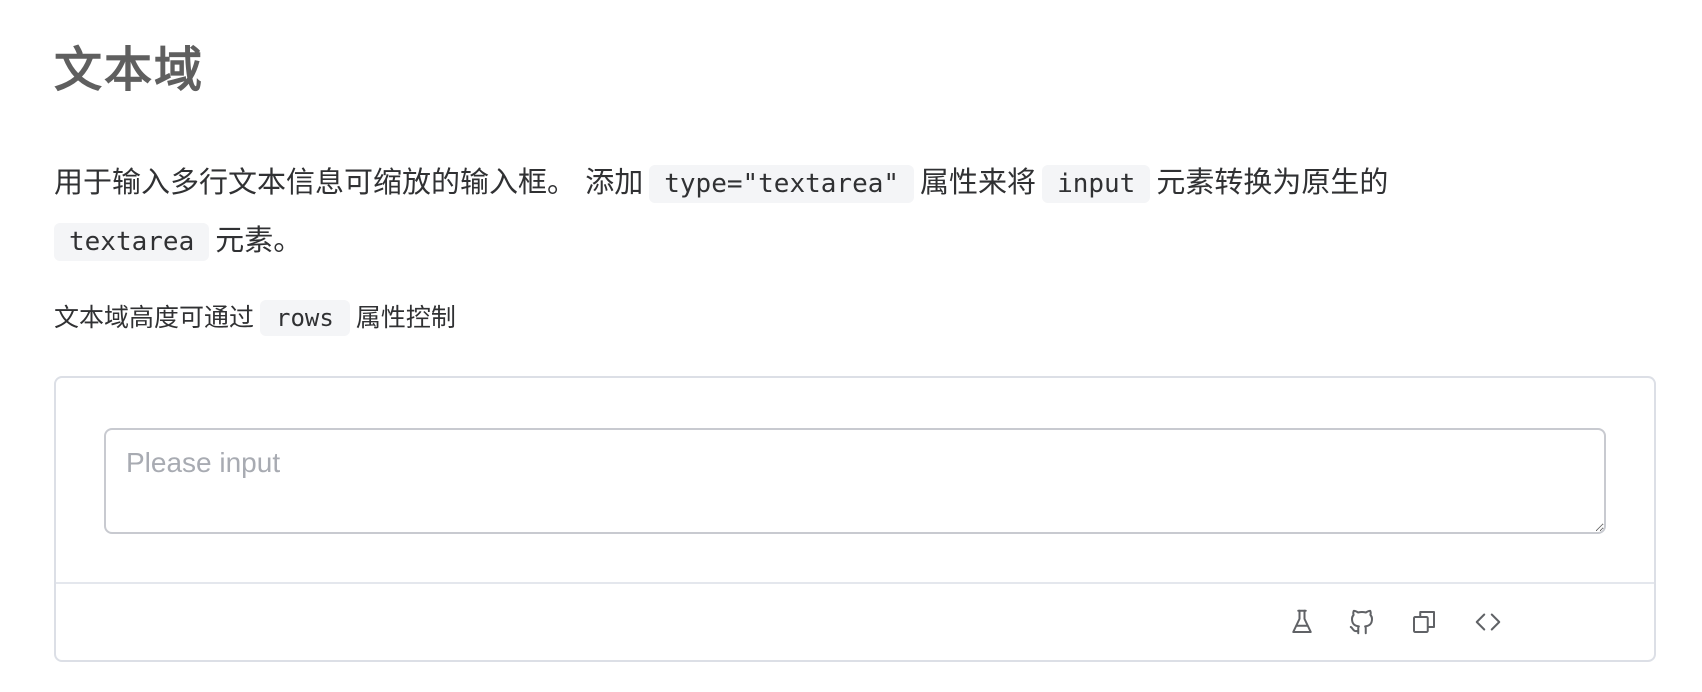  What do you see at coordinates (782, 184) in the screenshot?
I see `code-type-textarea: type="textarea"` at bounding box center [782, 184].